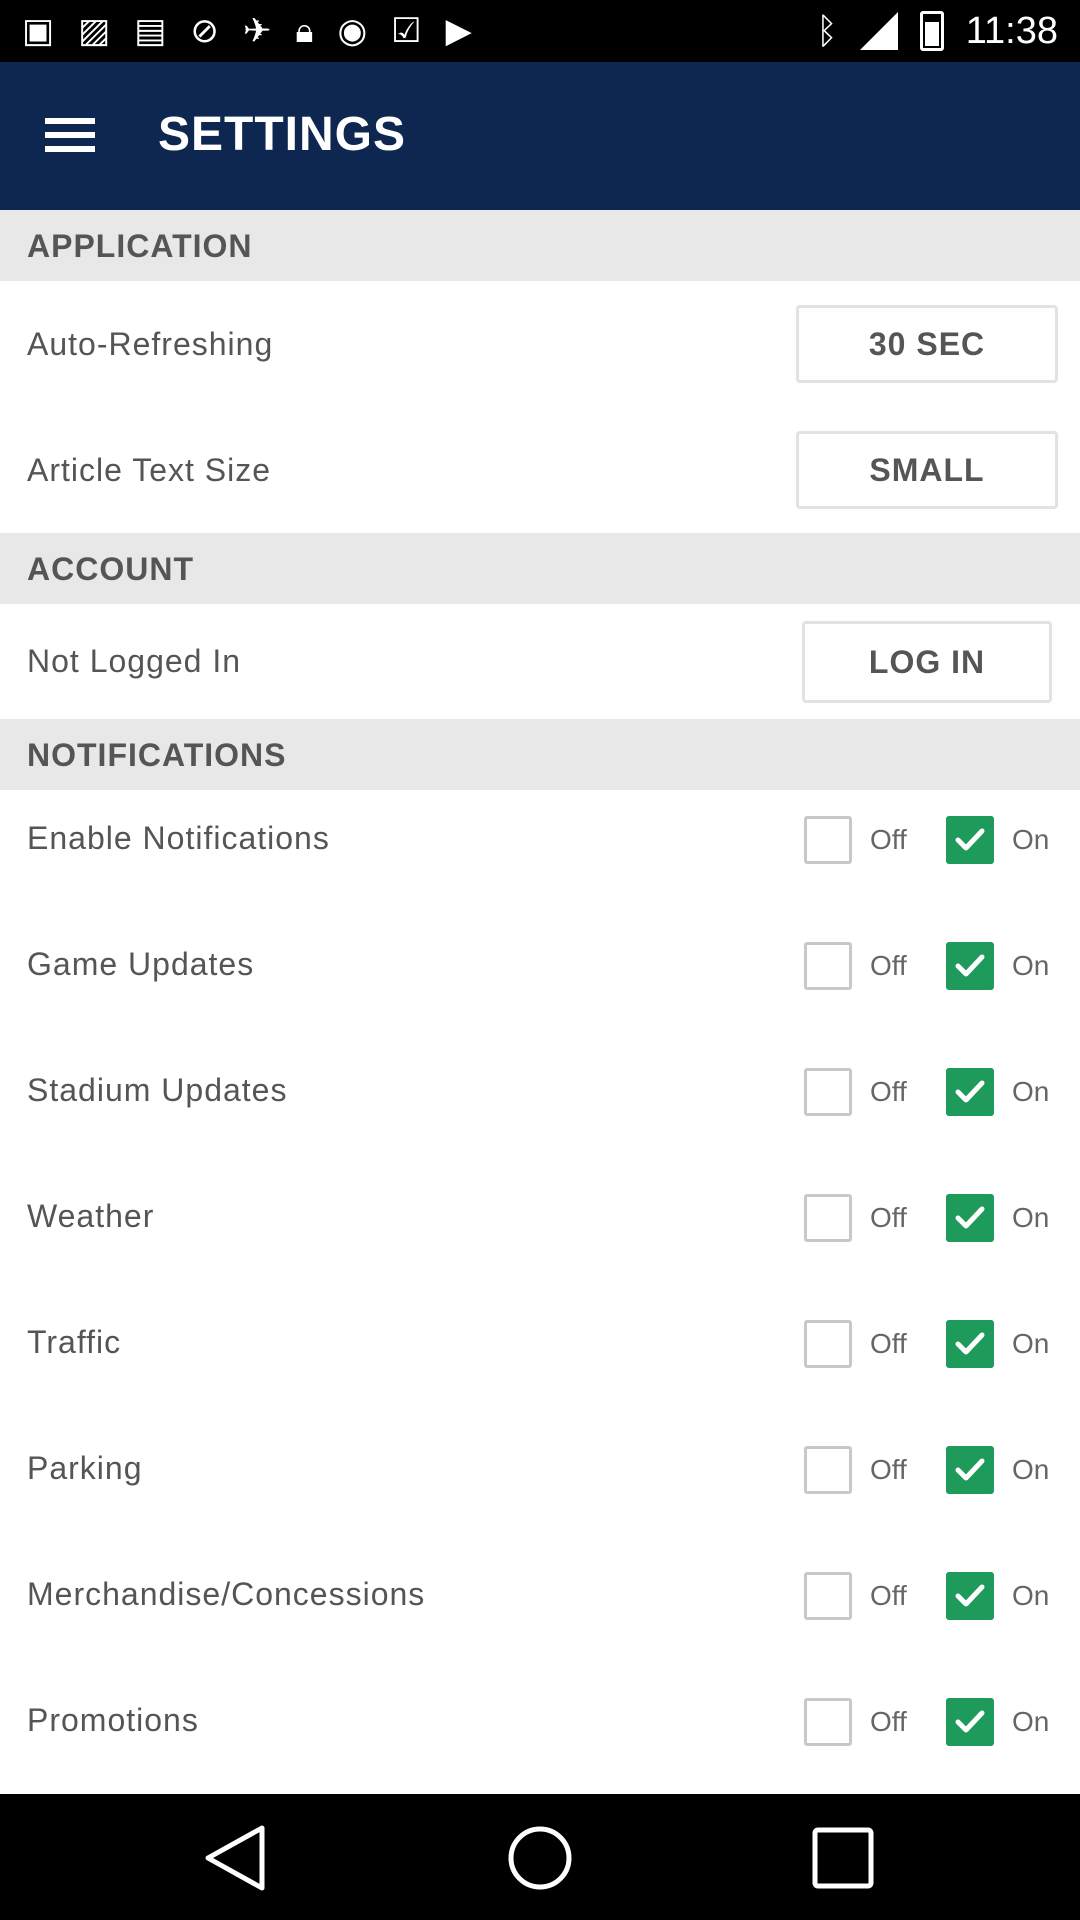 This screenshot has height=1920, width=1080. What do you see at coordinates (178, 838) in the screenshot?
I see `notification-label: Enable Notifications` at bounding box center [178, 838].